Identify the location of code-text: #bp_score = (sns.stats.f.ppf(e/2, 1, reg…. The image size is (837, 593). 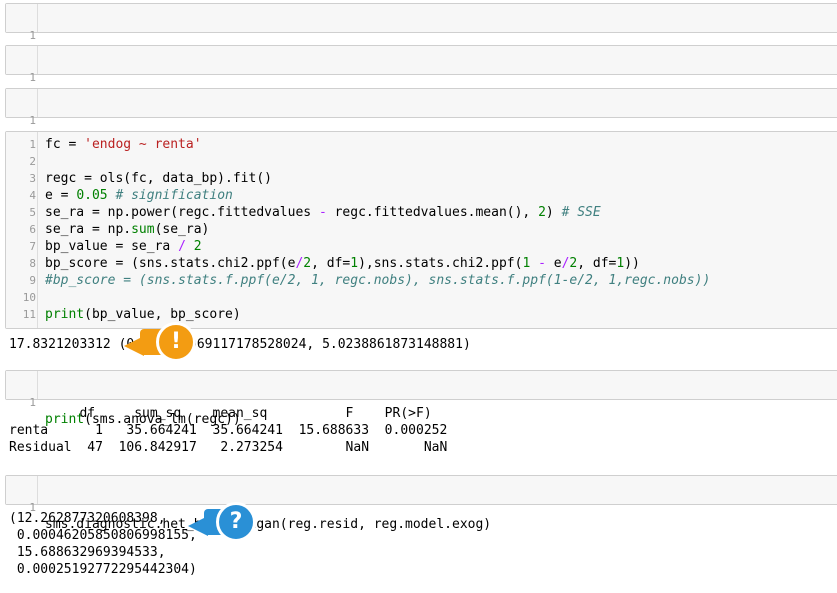
(377, 280).